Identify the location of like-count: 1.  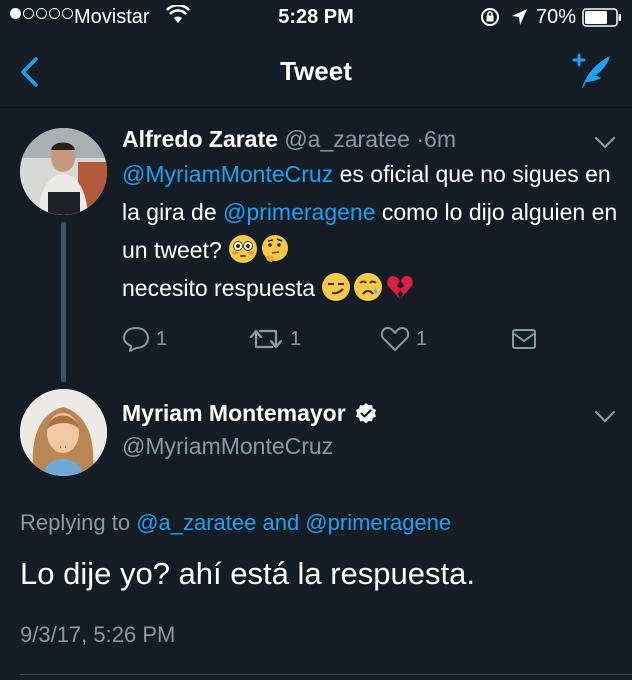
(422, 338).